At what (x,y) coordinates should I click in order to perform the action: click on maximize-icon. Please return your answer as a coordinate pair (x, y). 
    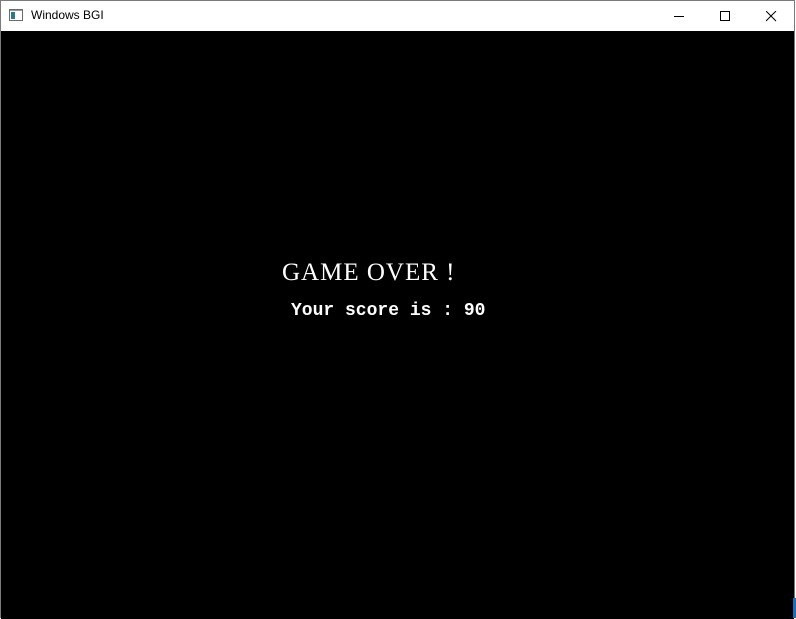
    Looking at the image, I should click on (725, 16).